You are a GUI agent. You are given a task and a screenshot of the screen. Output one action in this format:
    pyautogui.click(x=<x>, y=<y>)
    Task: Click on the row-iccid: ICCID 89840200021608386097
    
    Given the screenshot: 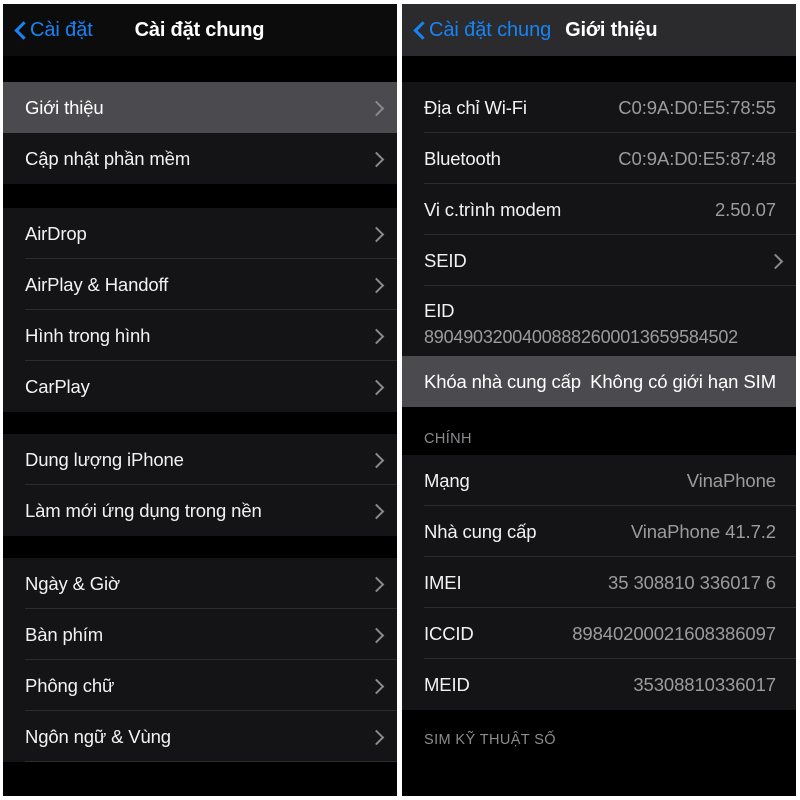 What is the action you would take?
    pyautogui.click(x=599, y=633)
    